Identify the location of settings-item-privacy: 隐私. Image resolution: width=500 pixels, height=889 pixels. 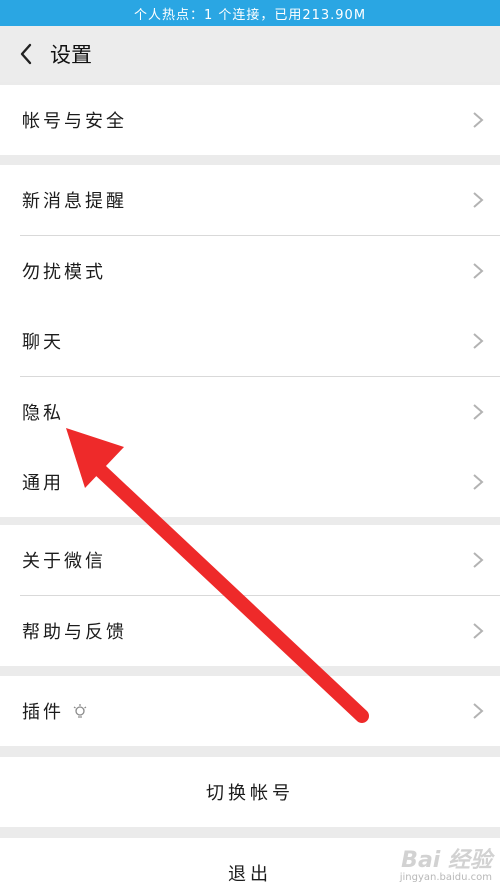
(250, 412).